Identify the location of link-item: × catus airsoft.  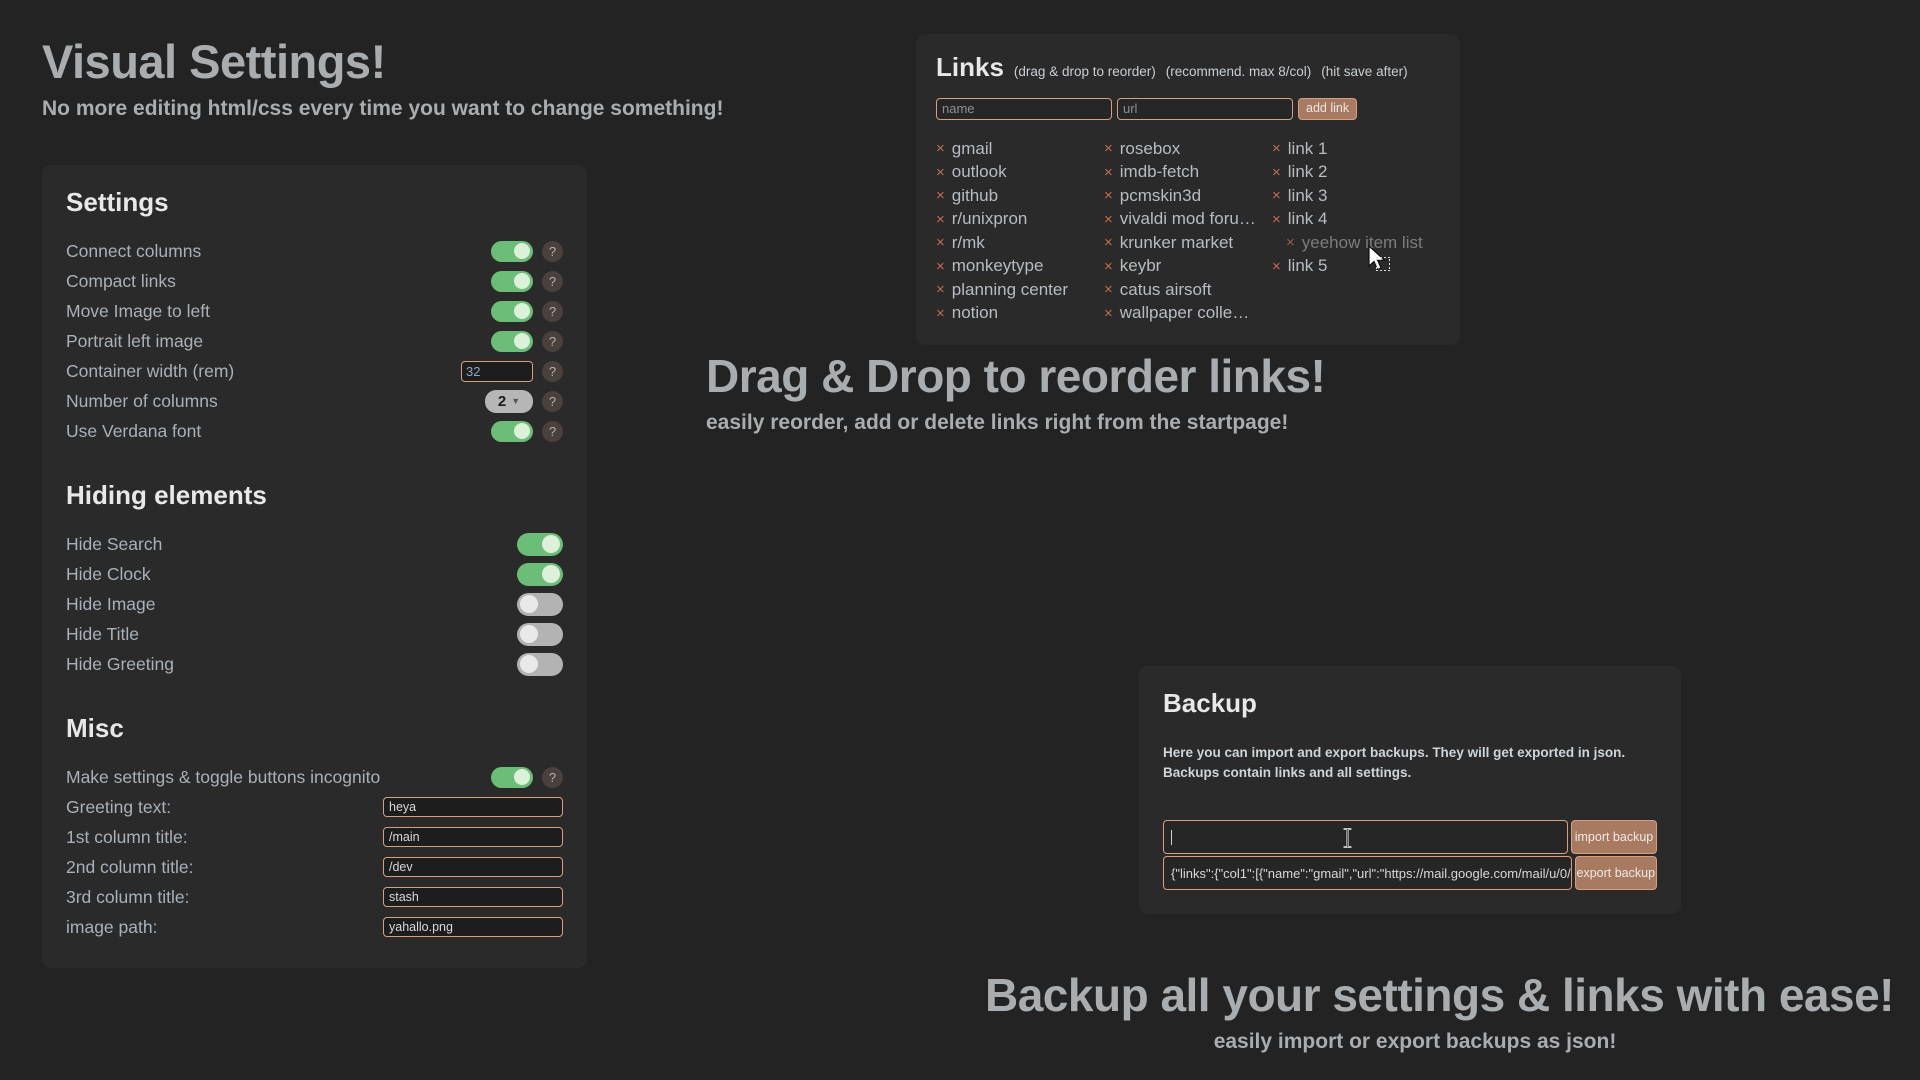
(1188, 290).